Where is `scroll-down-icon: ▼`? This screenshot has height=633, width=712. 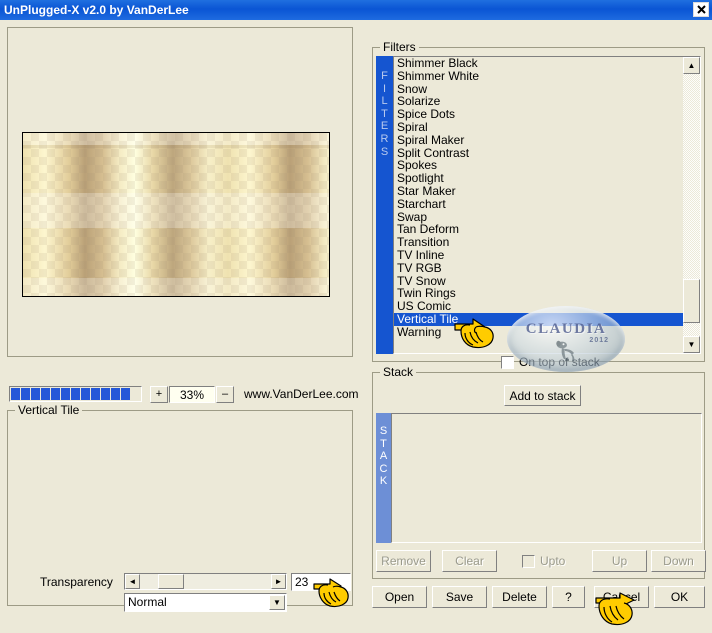 scroll-down-icon: ▼ is located at coordinates (691, 344).